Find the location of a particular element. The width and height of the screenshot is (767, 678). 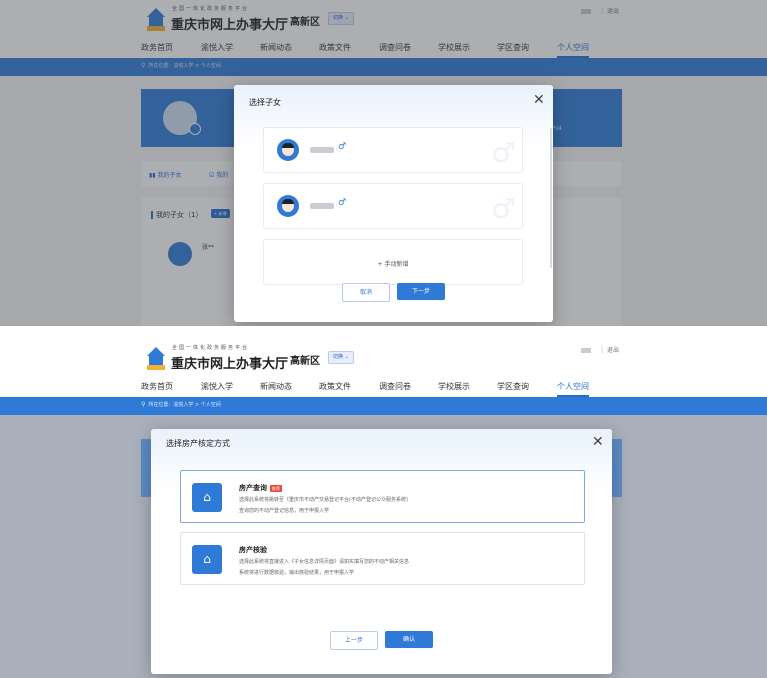

breadcrumb-text: 所在位置：渝悦入学 > 个人空间 is located at coordinates (184, 405).